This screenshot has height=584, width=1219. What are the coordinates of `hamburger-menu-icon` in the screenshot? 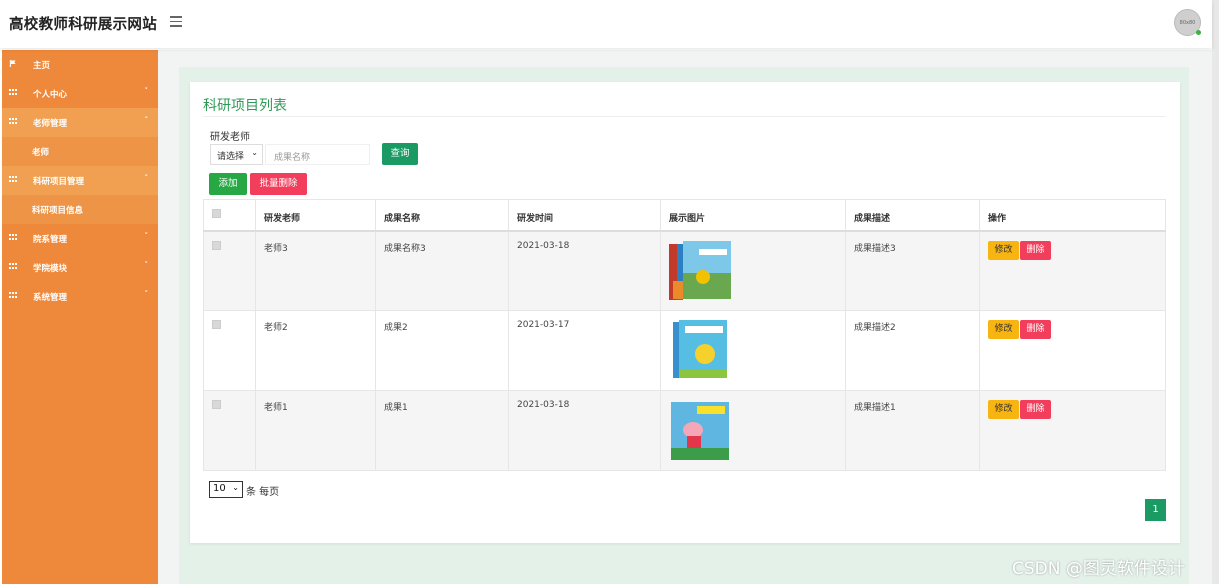 It's located at (176, 21).